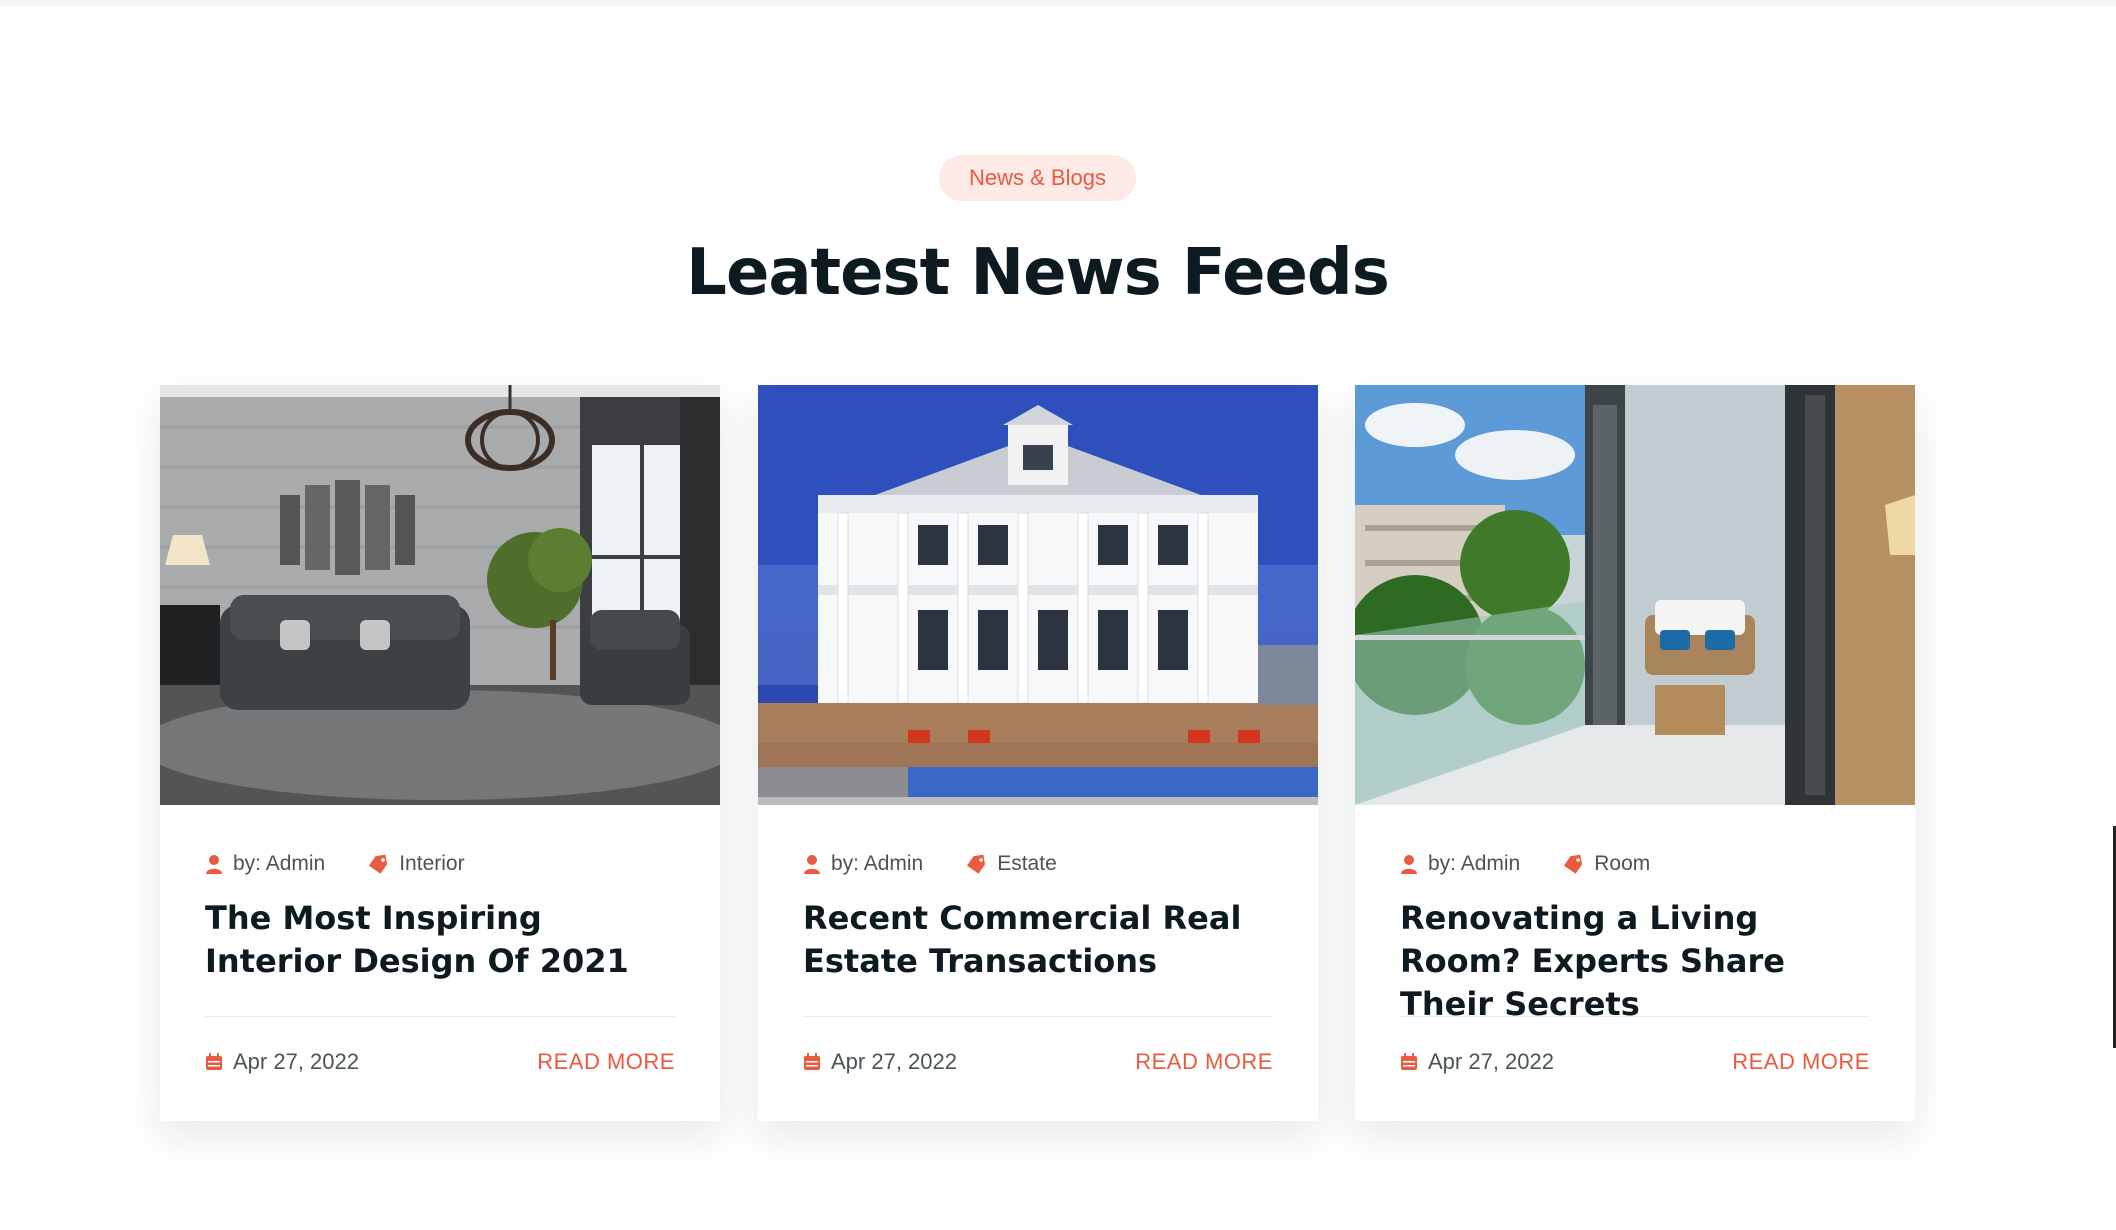 This screenshot has height=1230, width=2116. Describe the element at coordinates (1037, 178) in the screenshot. I see `section-eyebrow-badge: News & Blogs` at that location.